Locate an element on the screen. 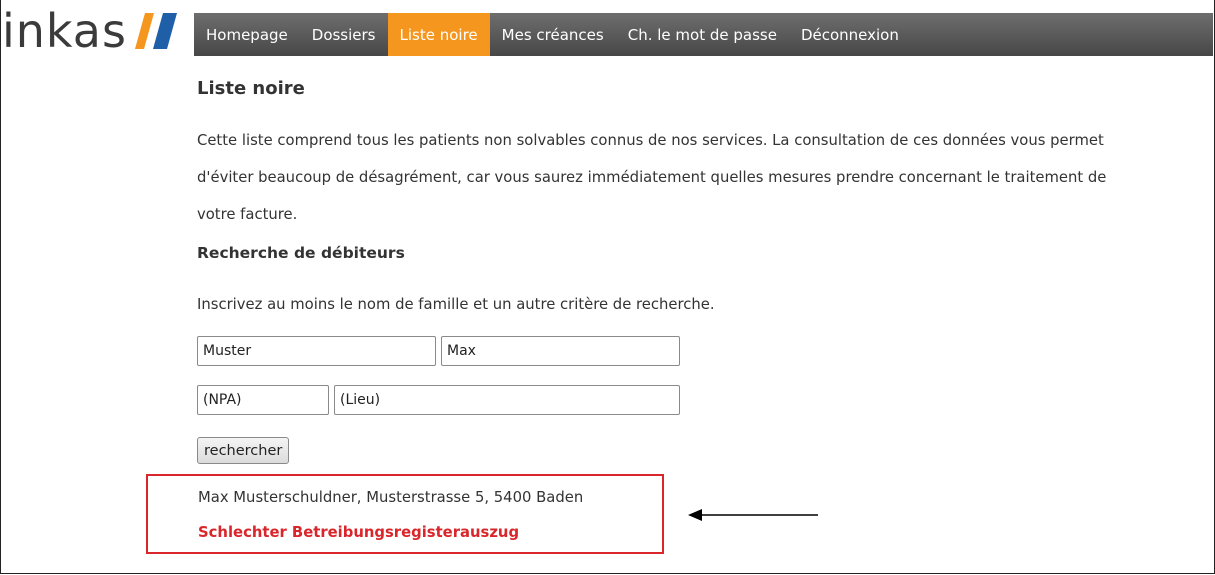 This screenshot has height=575, width=1215. search-button: rechercher is located at coordinates (243, 450).